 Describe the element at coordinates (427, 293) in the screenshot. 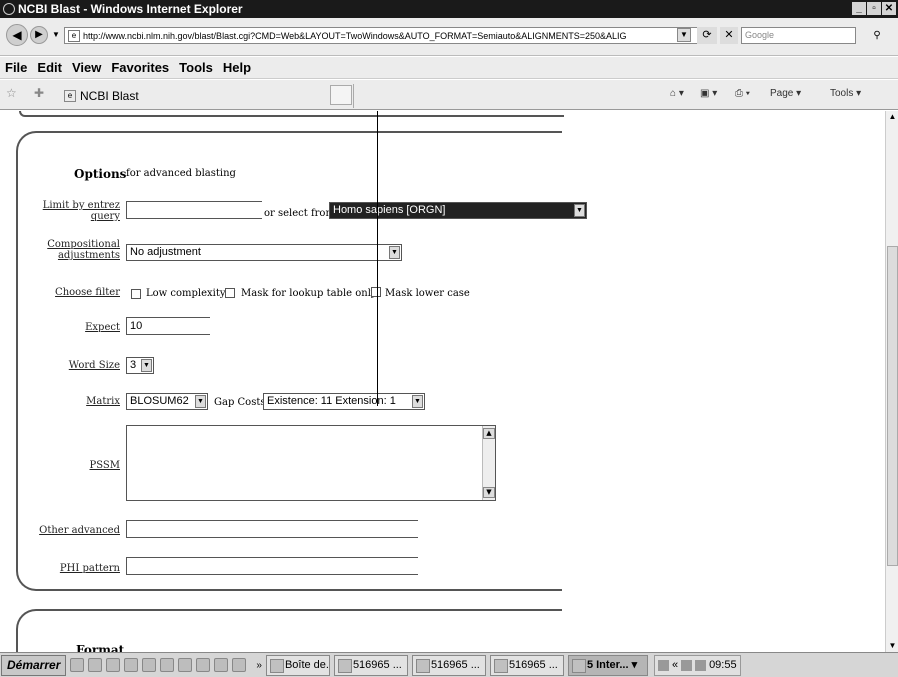

I see `mask-lower-case-text: Mask lower case` at that location.